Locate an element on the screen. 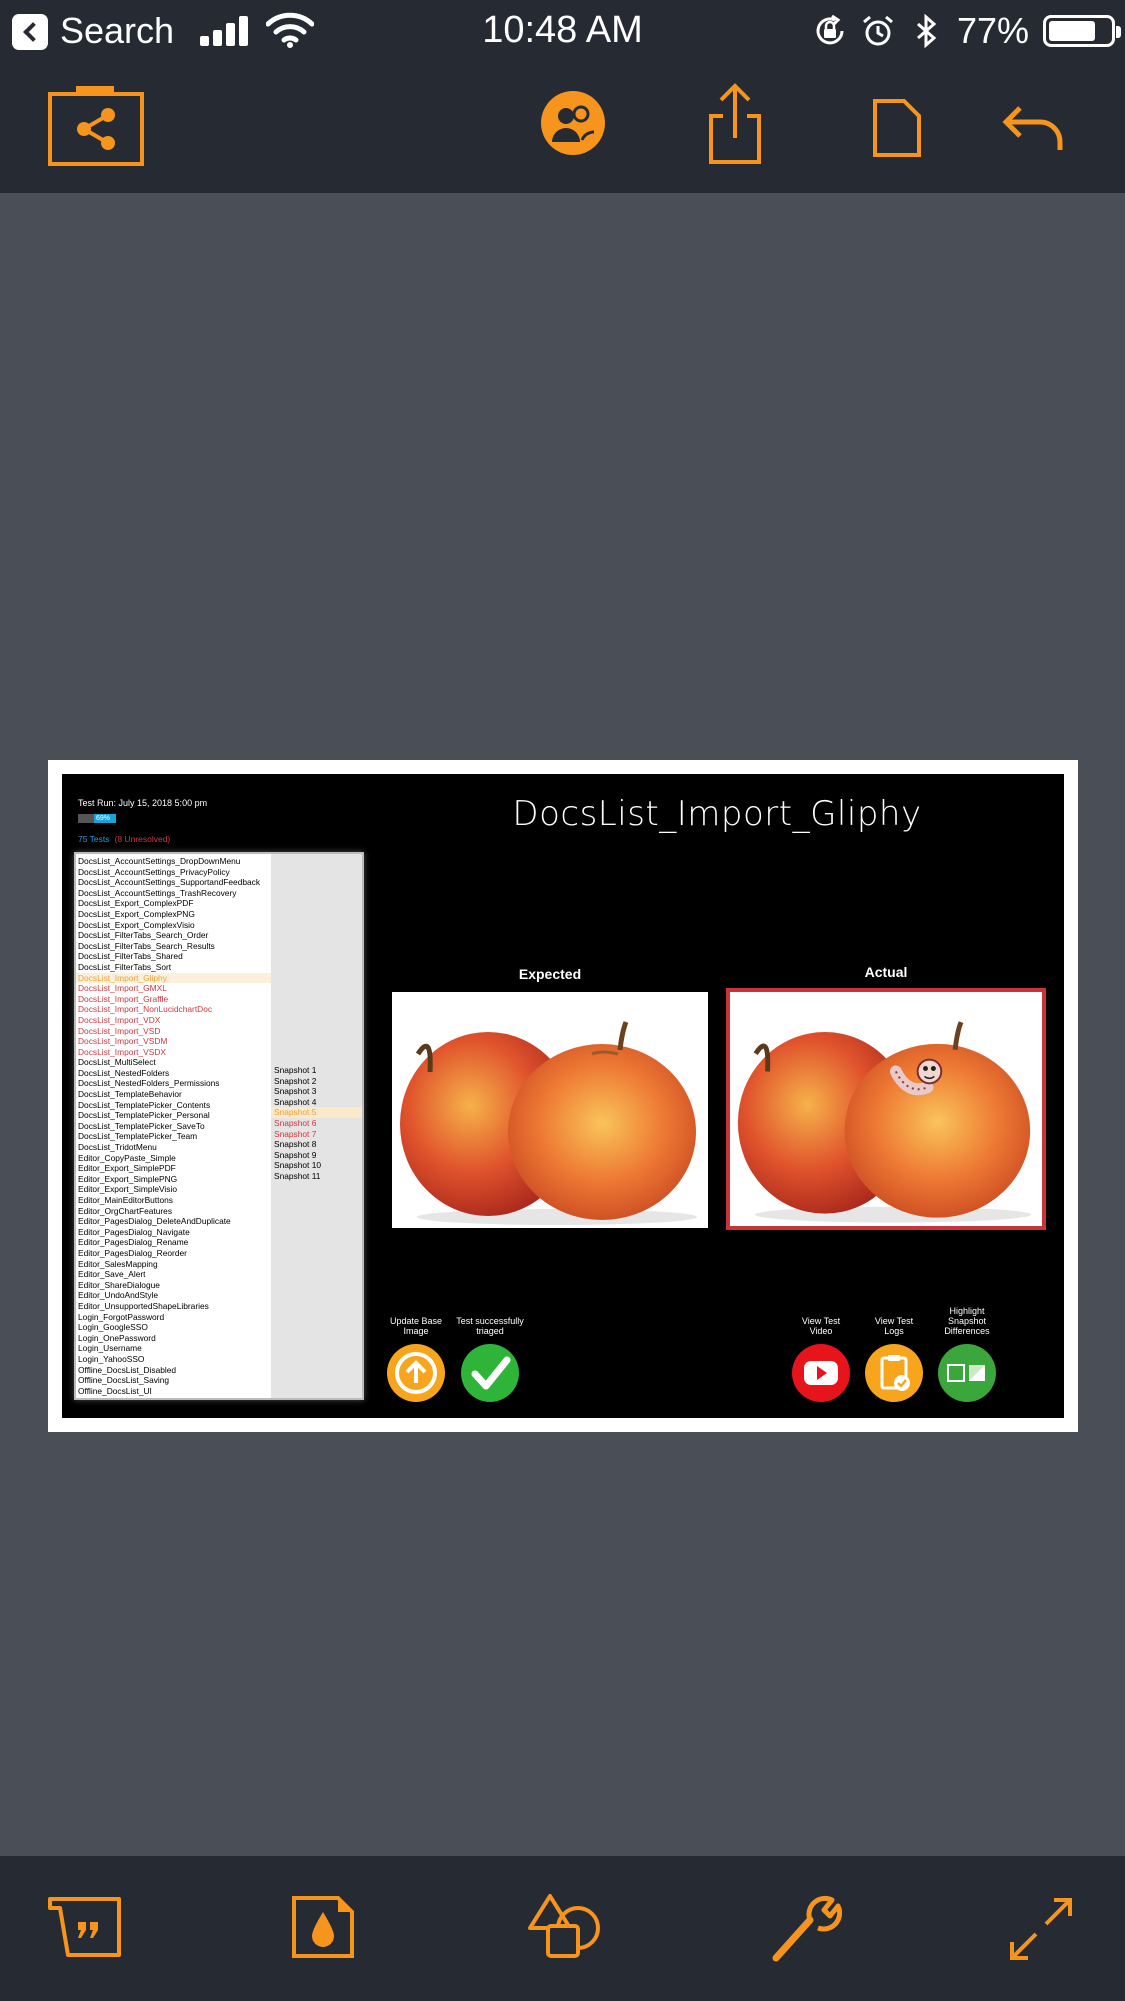 The image size is (1125, 2001). test-list-item: DocsList_NestedFolders_Permissions is located at coordinates (173, 1083).